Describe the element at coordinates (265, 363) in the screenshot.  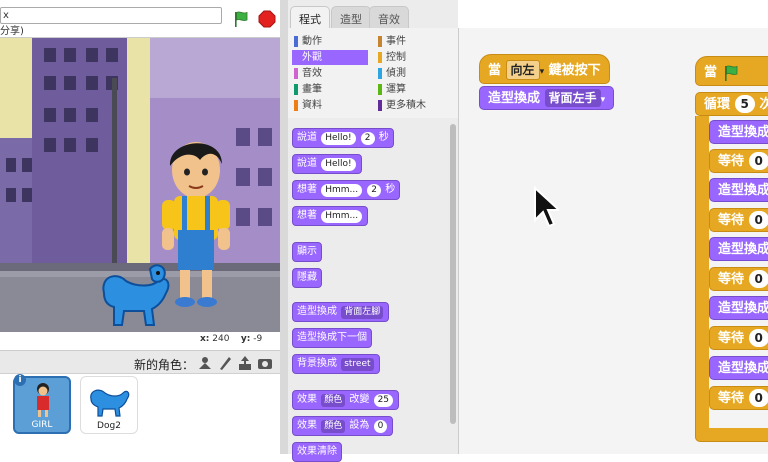
I see `camera-sprite-icon` at that location.